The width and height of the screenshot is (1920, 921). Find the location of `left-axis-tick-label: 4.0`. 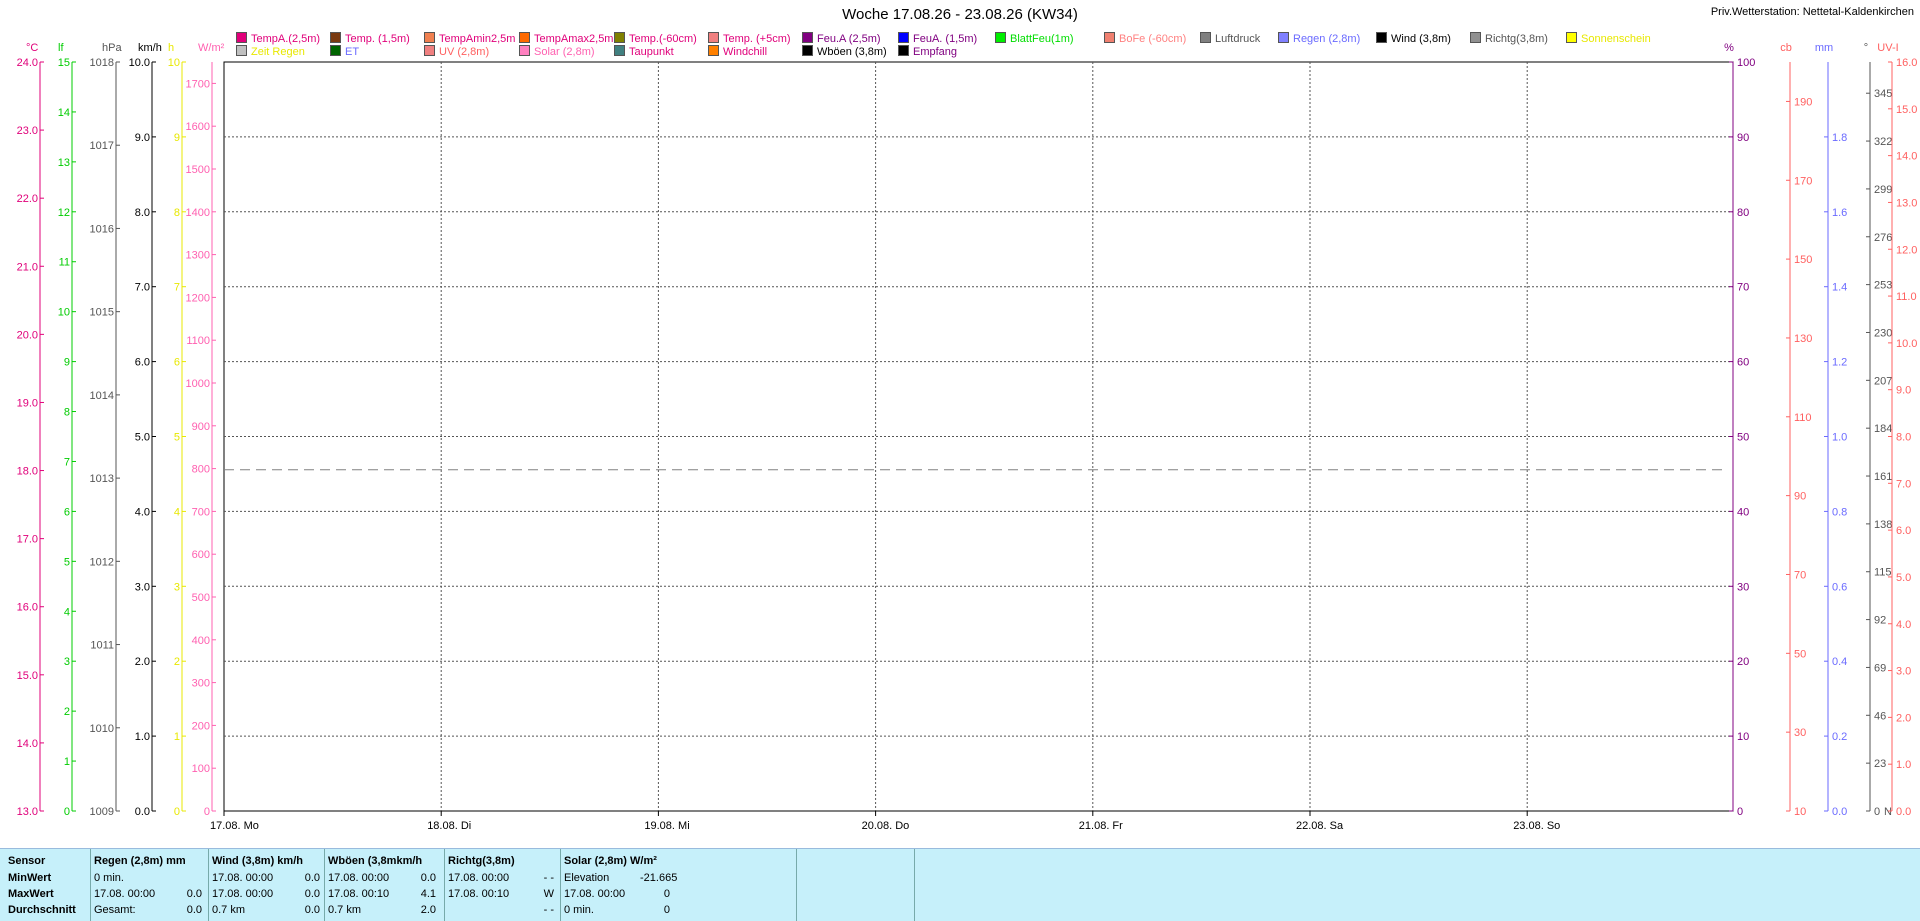

left-axis-tick-label: 4.0 is located at coordinates (142, 512).